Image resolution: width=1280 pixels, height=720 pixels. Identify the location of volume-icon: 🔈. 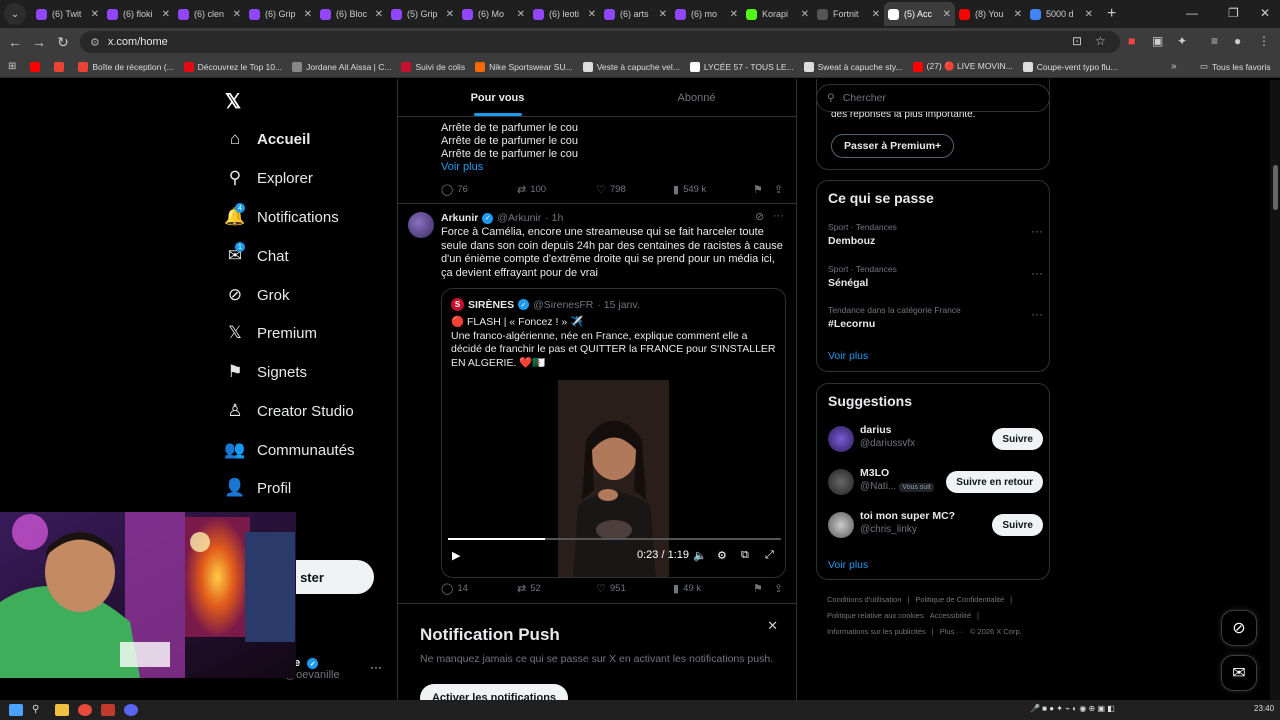
(700, 555).